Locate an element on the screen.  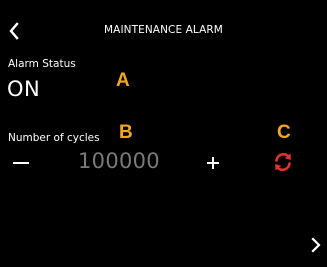
reset-button is located at coordinates (283, 162).